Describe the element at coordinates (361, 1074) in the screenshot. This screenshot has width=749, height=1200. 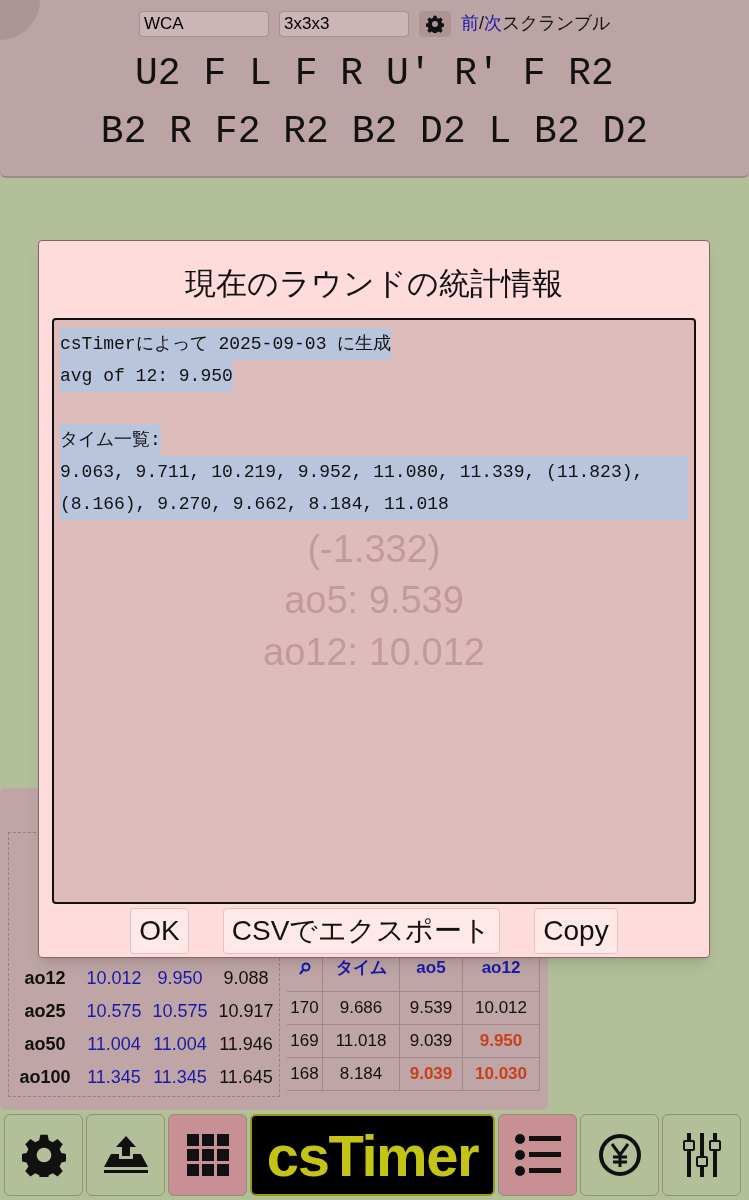
I see `table-cell-text: 8.184` at that location.